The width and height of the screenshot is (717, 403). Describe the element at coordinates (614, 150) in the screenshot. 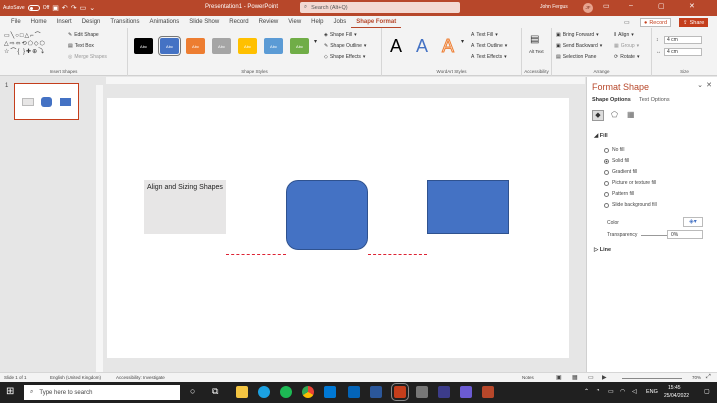

I see `fill-option-no-fill: No fill` at that location.